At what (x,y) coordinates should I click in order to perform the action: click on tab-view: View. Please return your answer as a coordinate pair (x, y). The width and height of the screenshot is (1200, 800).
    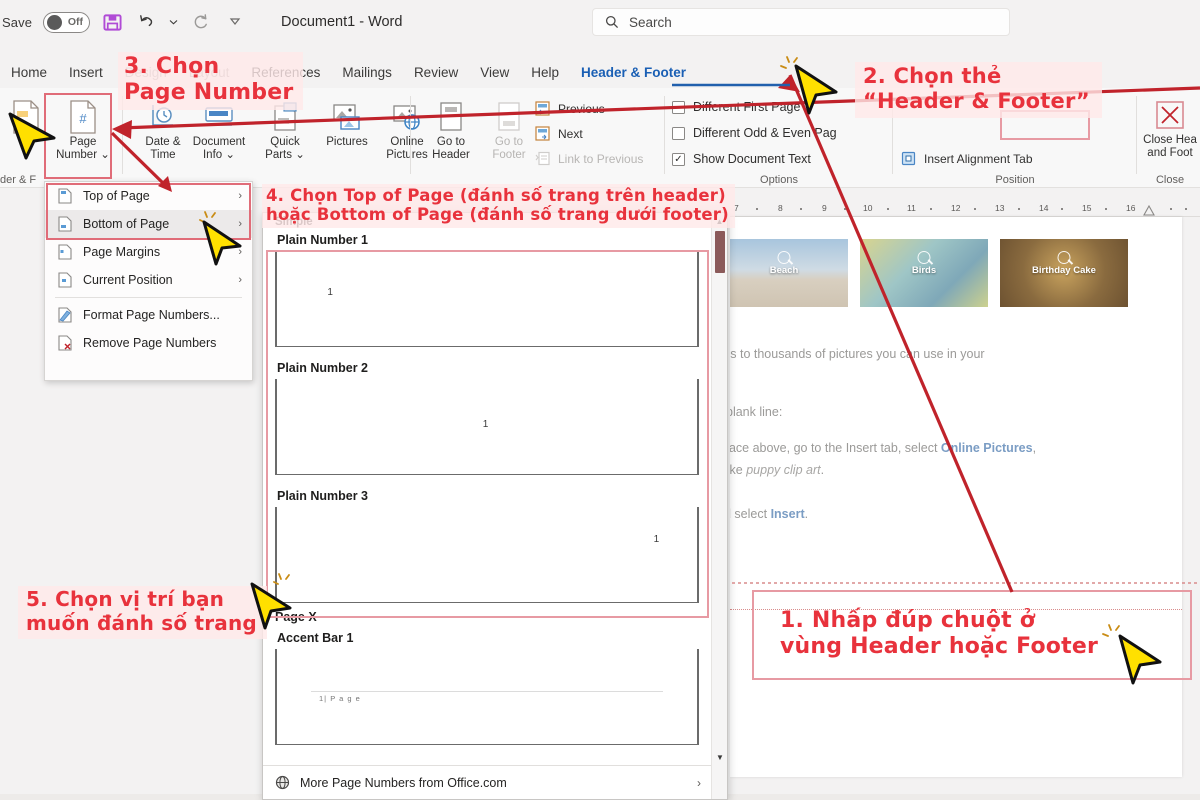
    Looking at the image, I should click on (494, 72).